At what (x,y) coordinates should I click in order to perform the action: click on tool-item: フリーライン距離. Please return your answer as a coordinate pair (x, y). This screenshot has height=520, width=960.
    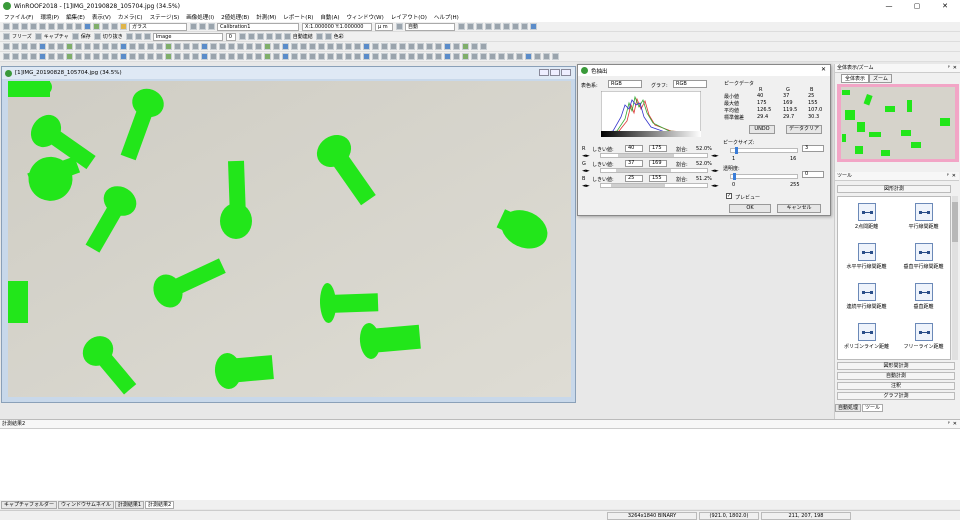
    Looking at the image, I should click on (922, 337).